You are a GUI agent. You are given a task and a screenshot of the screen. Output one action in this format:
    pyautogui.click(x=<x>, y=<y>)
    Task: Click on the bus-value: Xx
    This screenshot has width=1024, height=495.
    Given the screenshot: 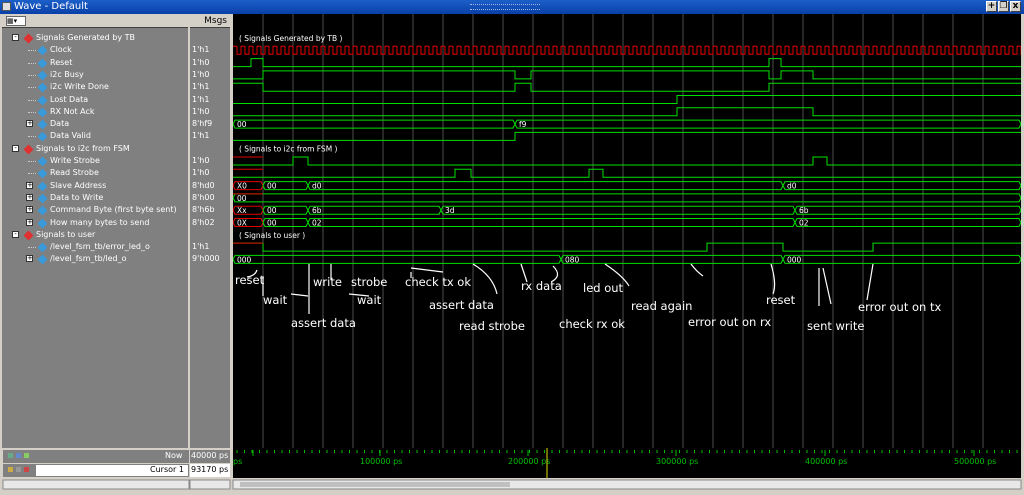 What is the action you would take?
    pyautogui.click(x=242, y=210)
    